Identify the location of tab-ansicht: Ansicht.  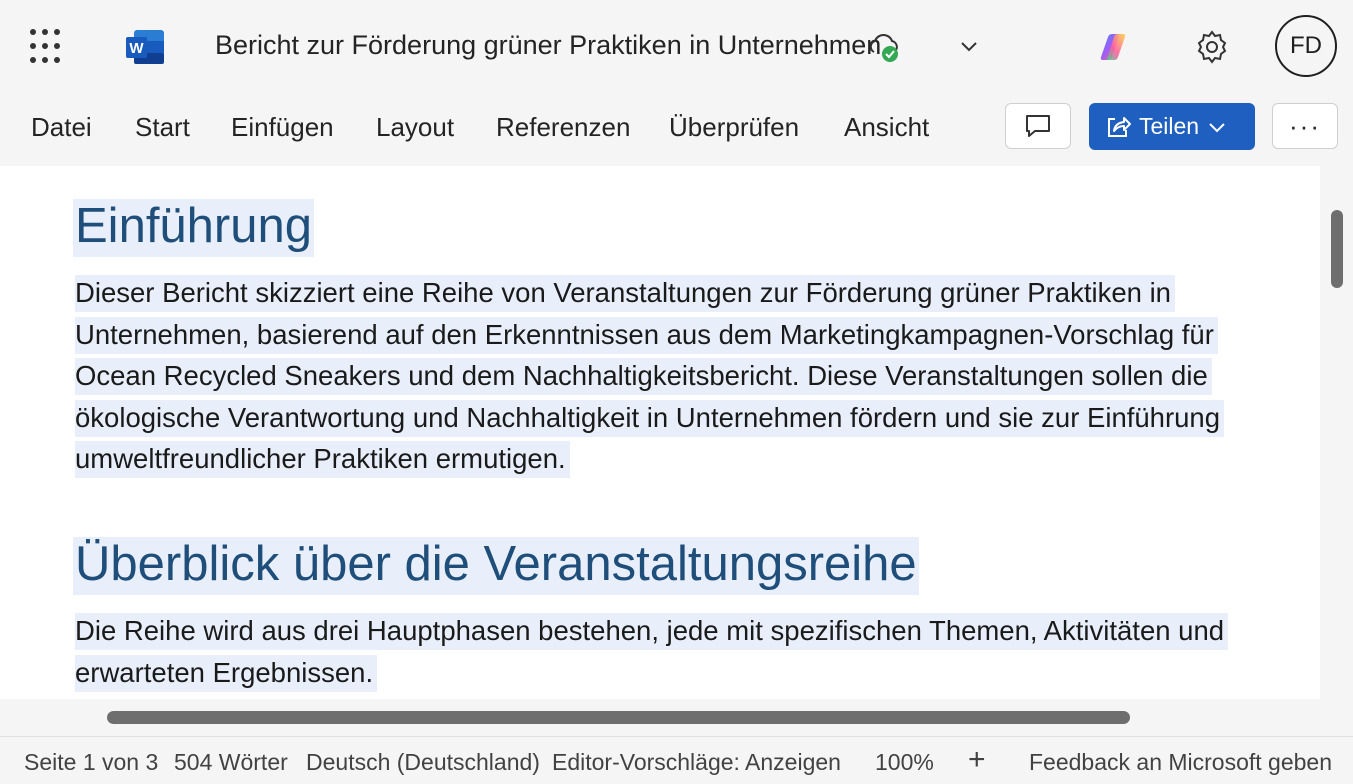
(886, 127).